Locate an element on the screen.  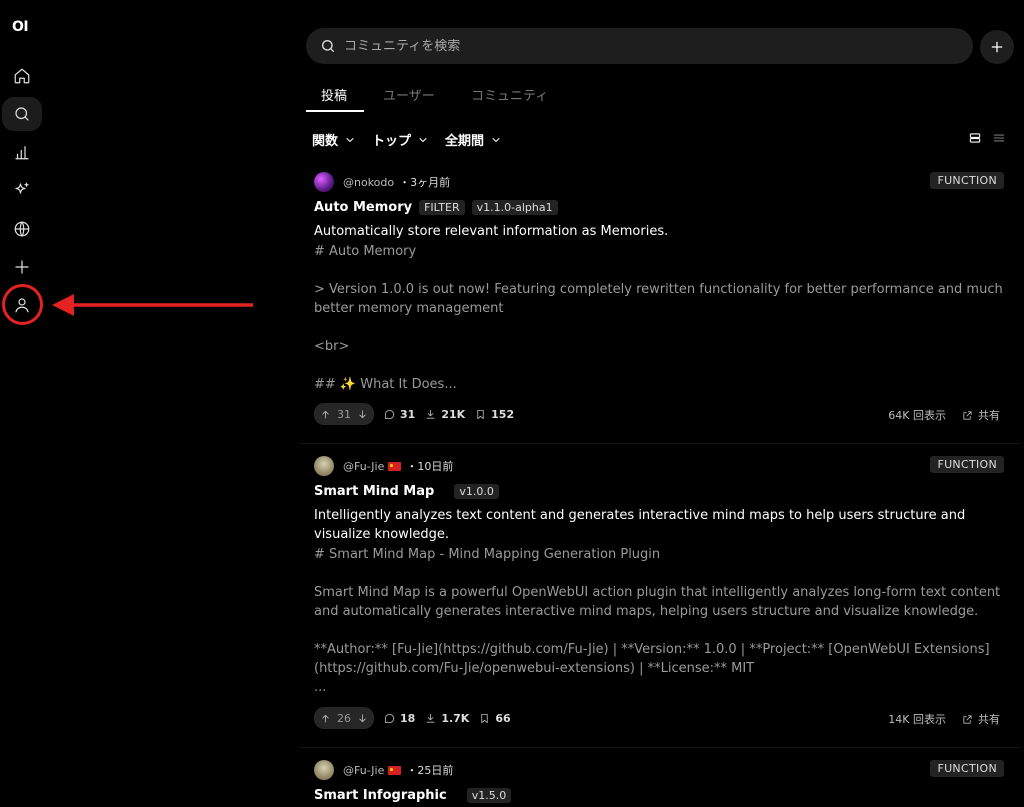
post-stats: 31 31 21K 152 is located at coordinates (414, 414).